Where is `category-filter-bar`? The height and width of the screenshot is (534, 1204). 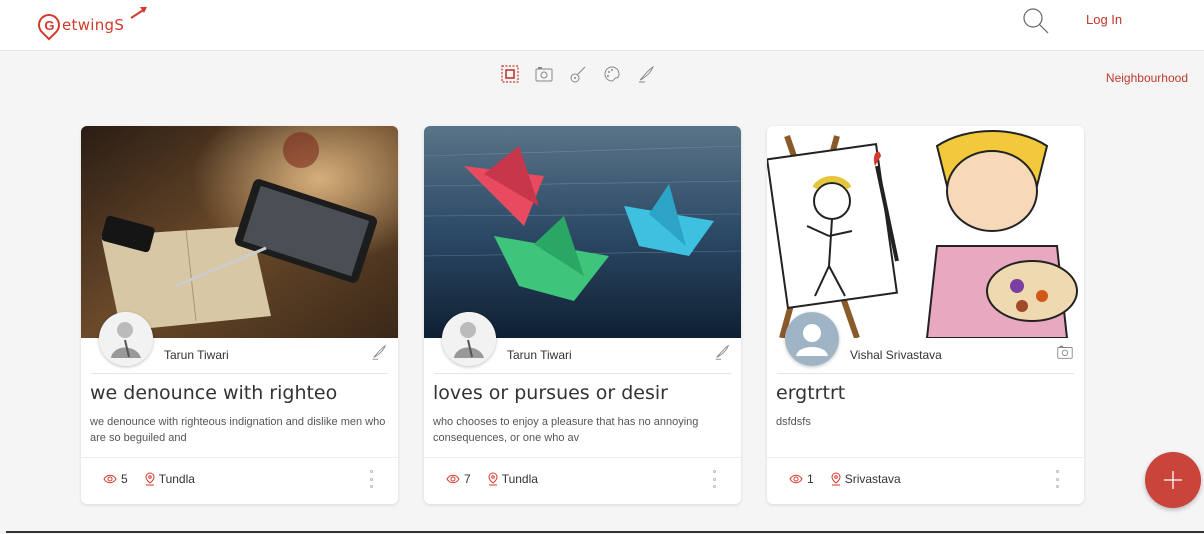 category-filter-bar is located at coordinates (578, 74).